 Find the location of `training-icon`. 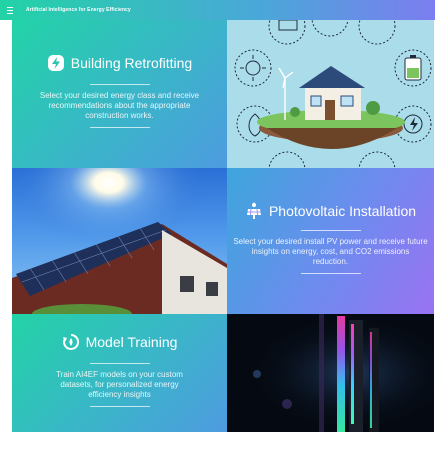

training-icon is located at coordinates (70, 341).